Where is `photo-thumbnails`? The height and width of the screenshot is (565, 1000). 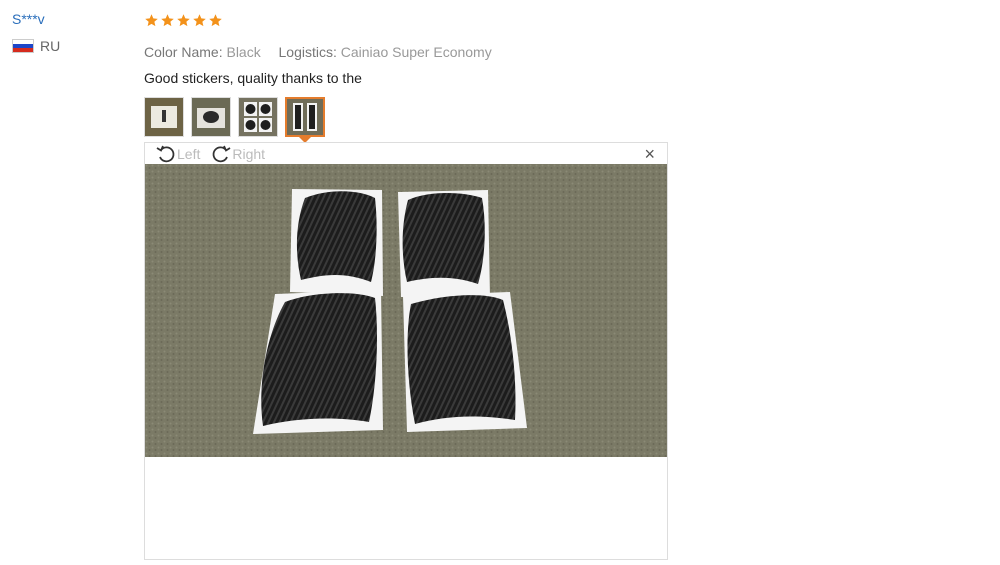 photo-thumbnails is located at coordinates (409, 120).